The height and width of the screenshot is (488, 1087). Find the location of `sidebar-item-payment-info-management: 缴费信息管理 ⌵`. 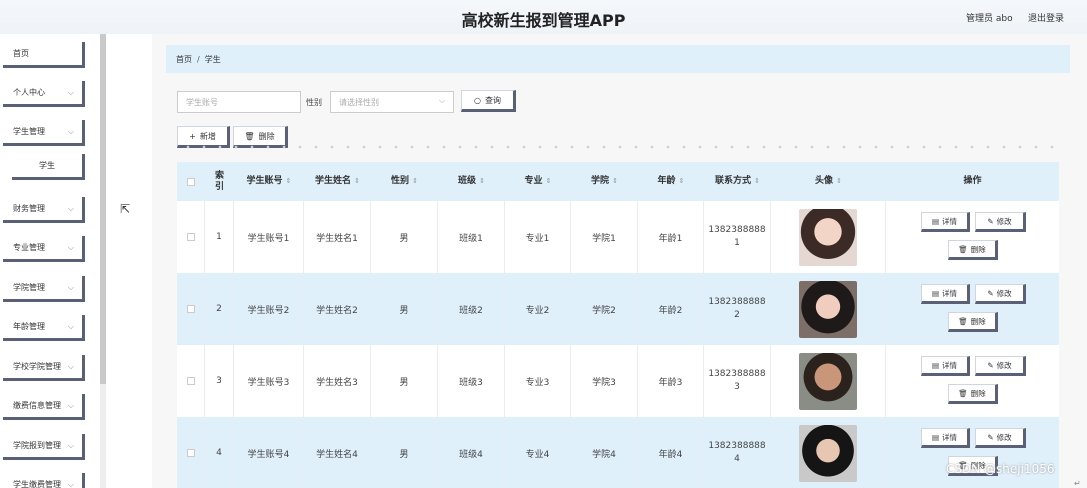

sidebar-item-payment-info-management: 缴费信息管理 ⌵ is located at coordinates (44, 407).